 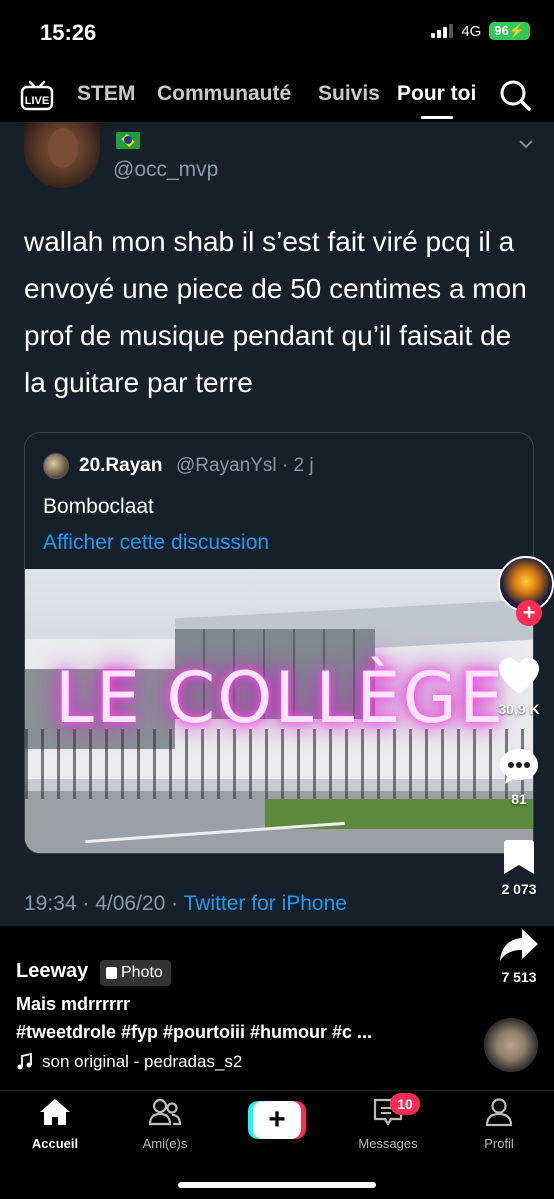 I want to click on tab-home-label: Accueil, so click(x=55, y=1143).